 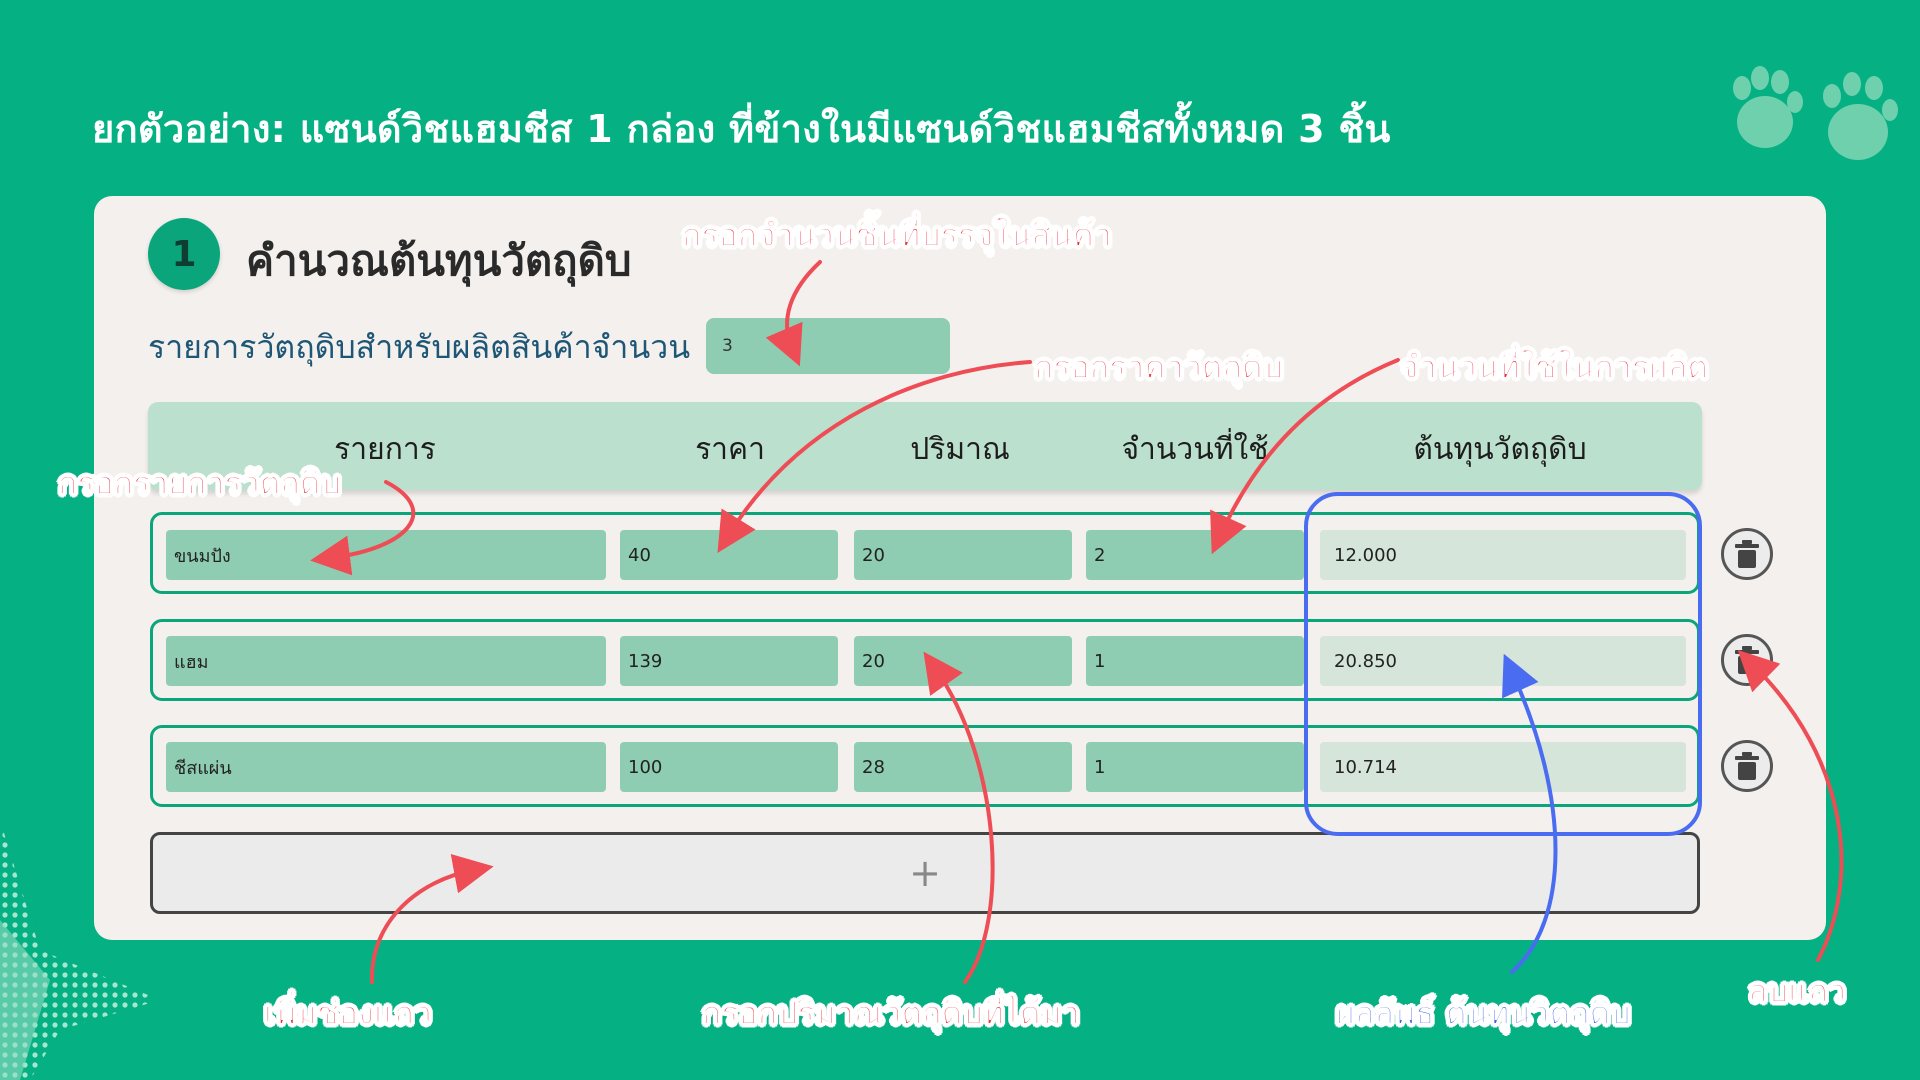 I want to click on product-quantity-label: รายการวัตถุดิบสำหรับผลิตสินค้าจำนวน, so click(x=419, y=347).